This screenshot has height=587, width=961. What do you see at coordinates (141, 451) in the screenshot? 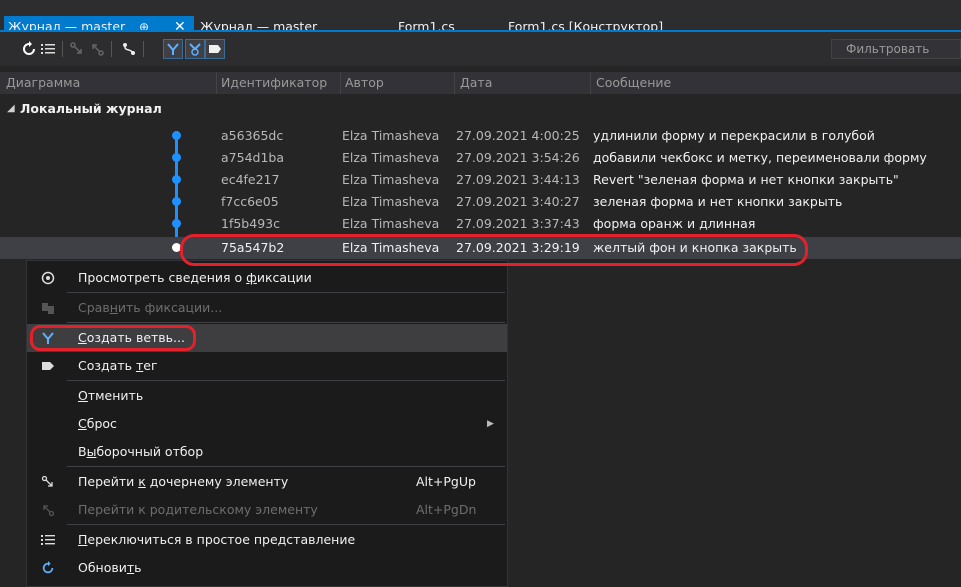
I see `menu-label: Выборочный отбор` at bounding box center [141, 451].